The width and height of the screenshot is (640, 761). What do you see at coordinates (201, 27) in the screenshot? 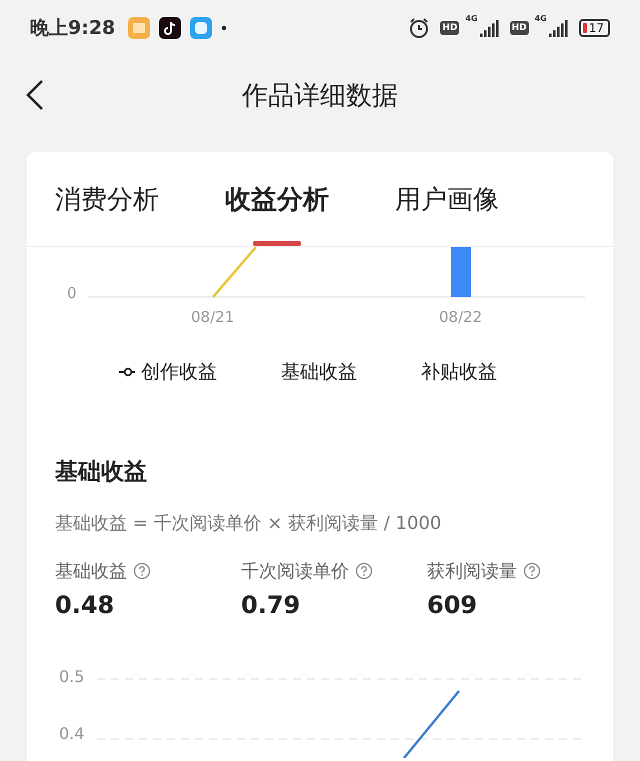
I see `chat-app-icon` at bounding box center [201, 27].